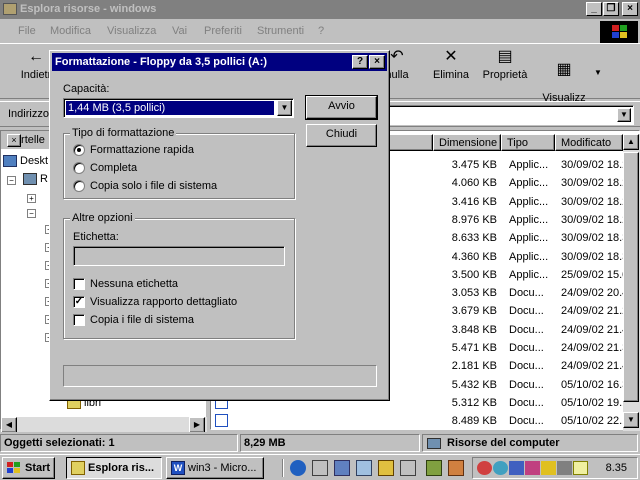 This screenshot has height=480, width=640. What do you see at coordinates (220, 376) in the screenshot?
I see `format-progress-bar` at bounding box center [220, 376].